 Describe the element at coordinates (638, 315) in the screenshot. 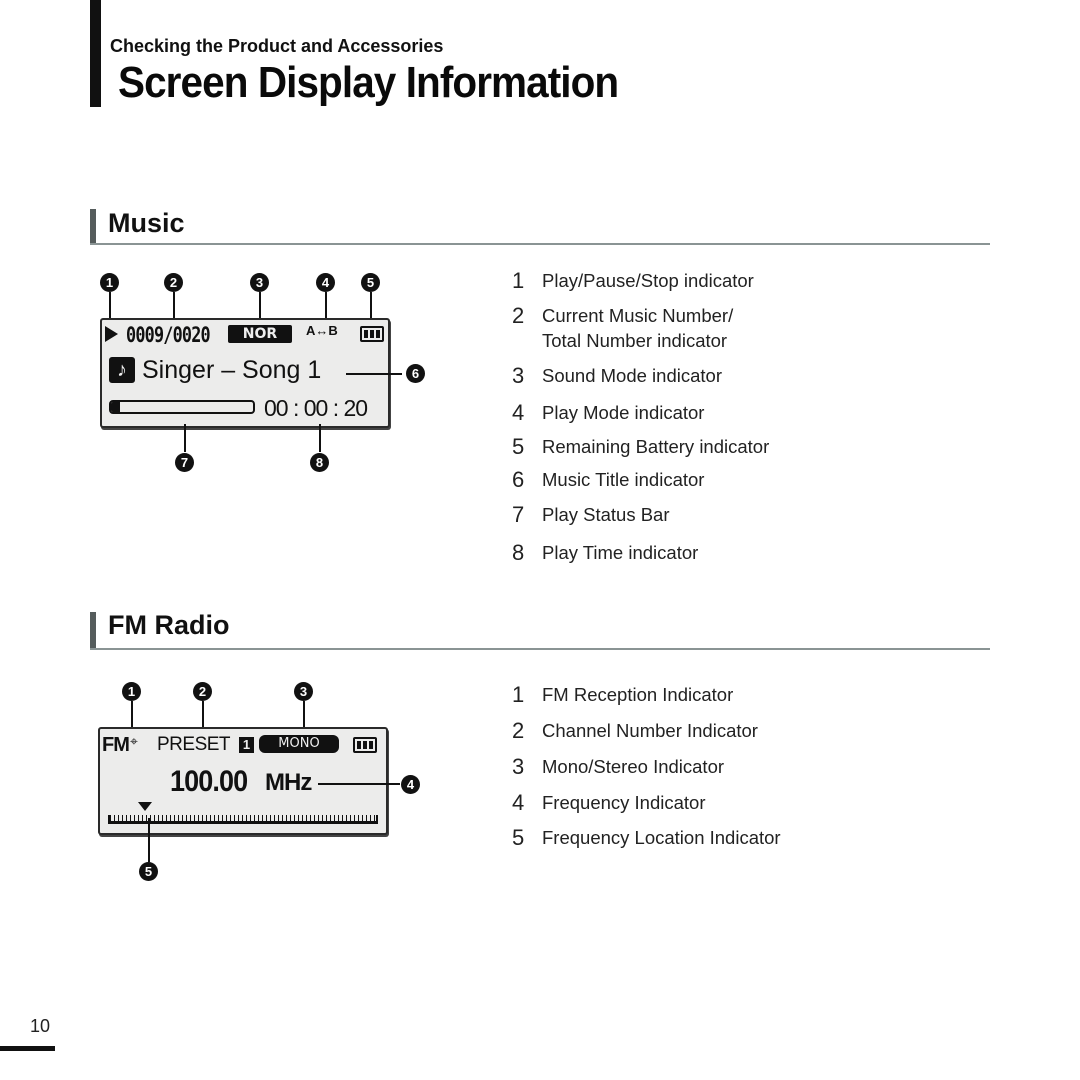

I see `legend-label: Current Music Number/` at that location.